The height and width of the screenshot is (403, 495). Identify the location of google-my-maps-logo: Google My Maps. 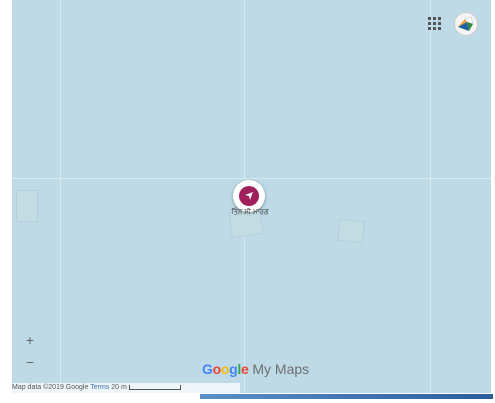
(255, 369).